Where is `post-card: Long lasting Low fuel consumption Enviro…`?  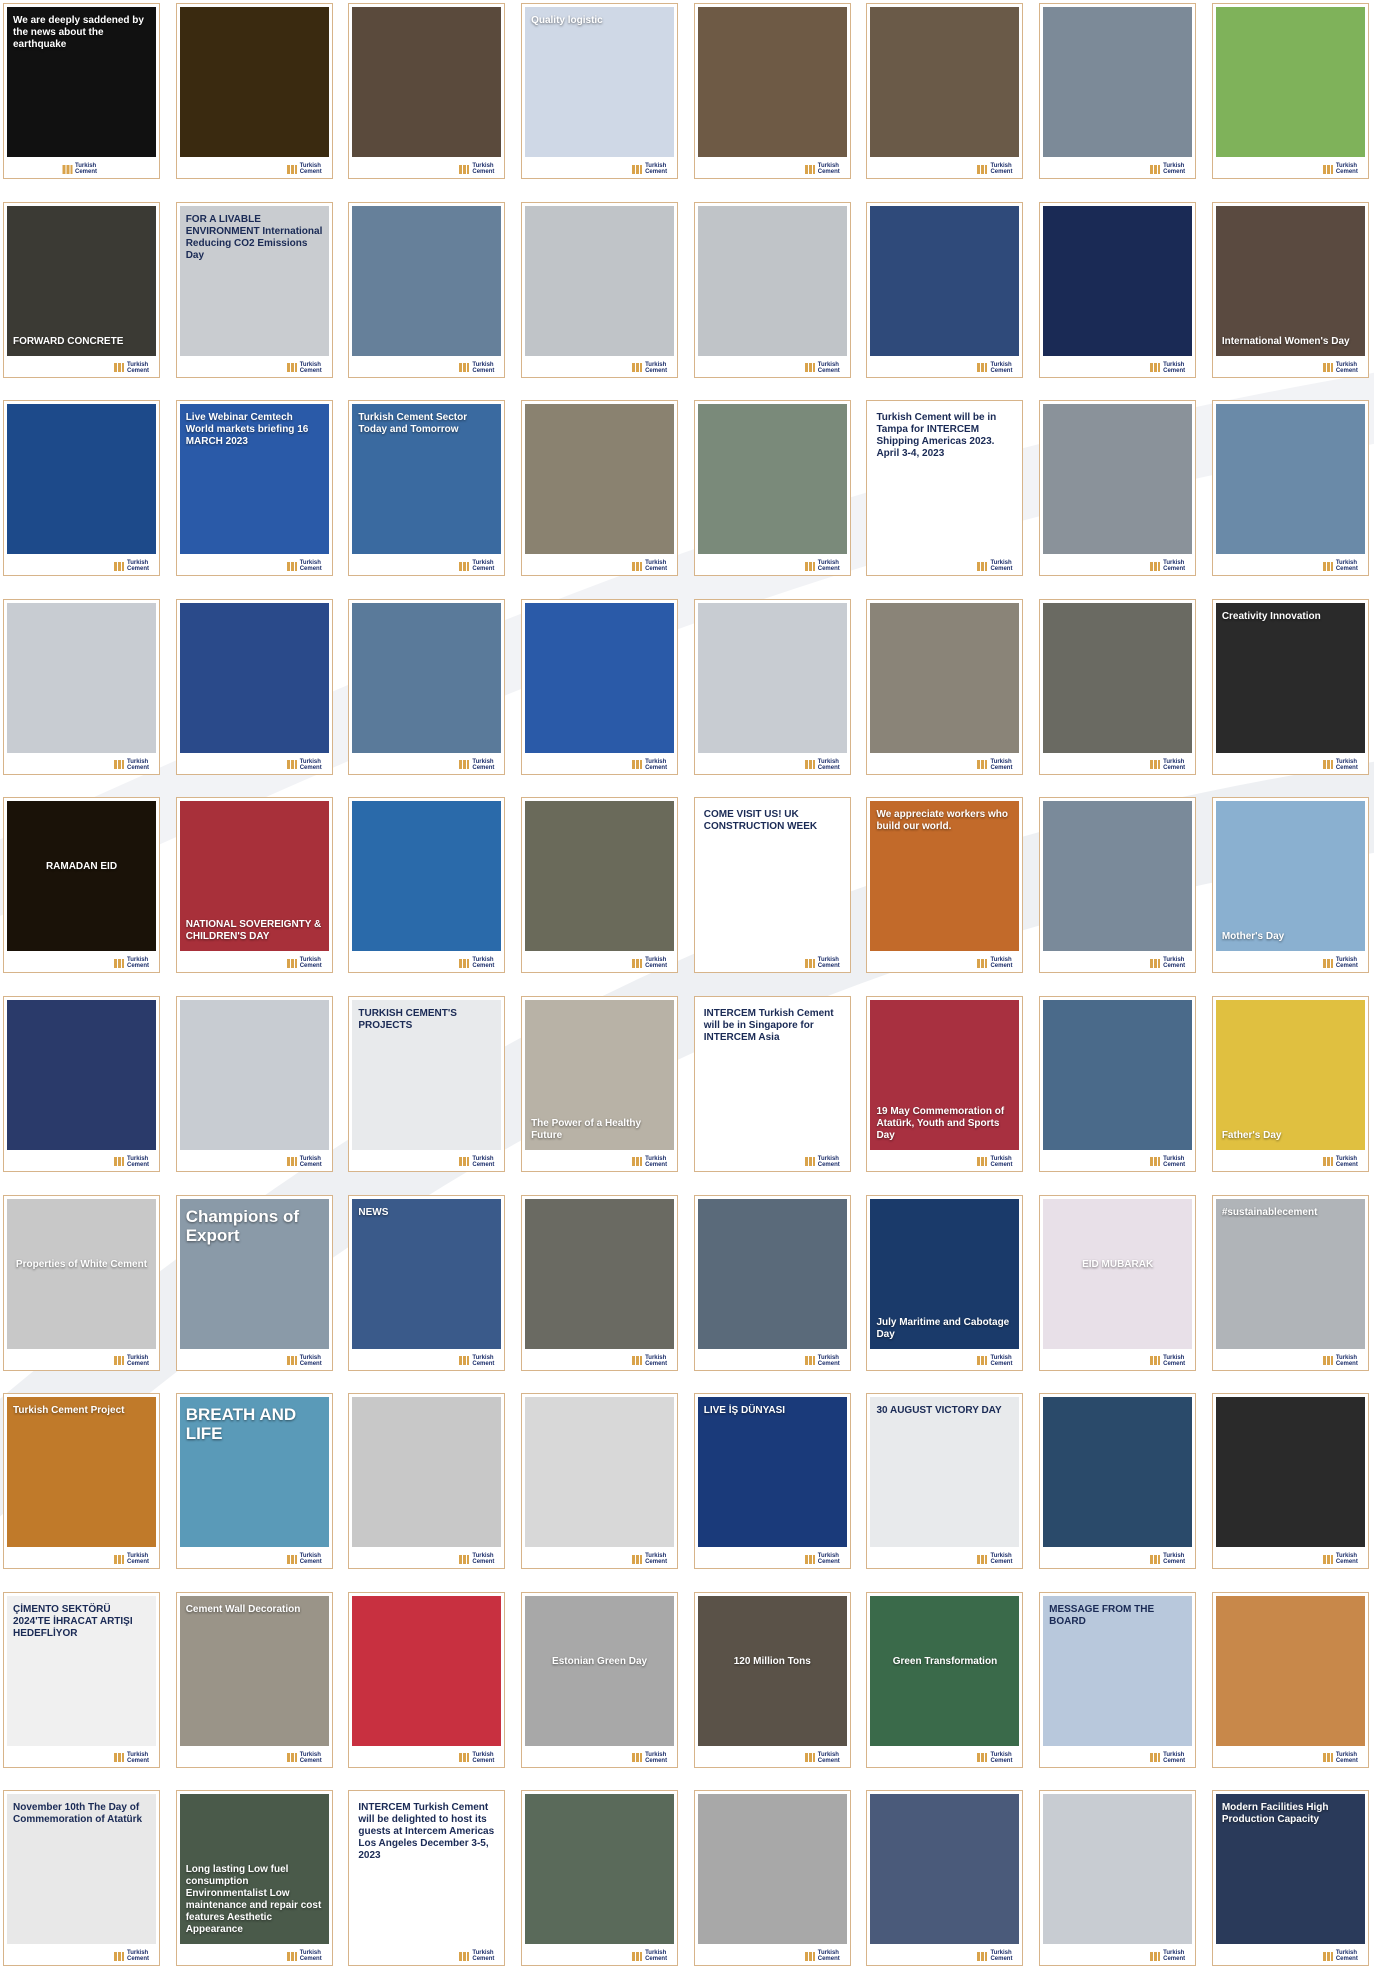 post-card: Long lasting Low fuel consumption Enviro… is located at coordinates (254, 1878).